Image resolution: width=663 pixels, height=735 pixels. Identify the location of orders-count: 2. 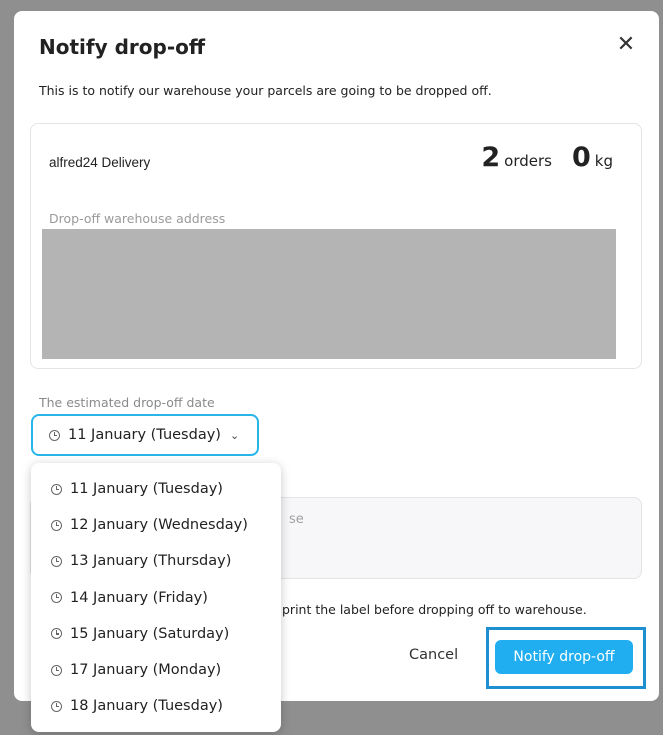
(491, 157).